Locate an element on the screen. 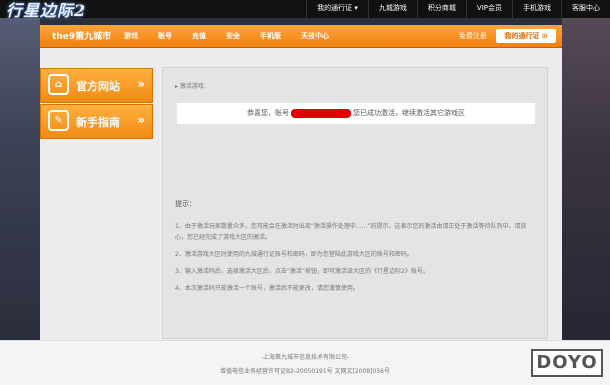 The image size is (610, 385). footer-company: -上海第九城市信息技术有限公司- is located at coordinates (305, 357).